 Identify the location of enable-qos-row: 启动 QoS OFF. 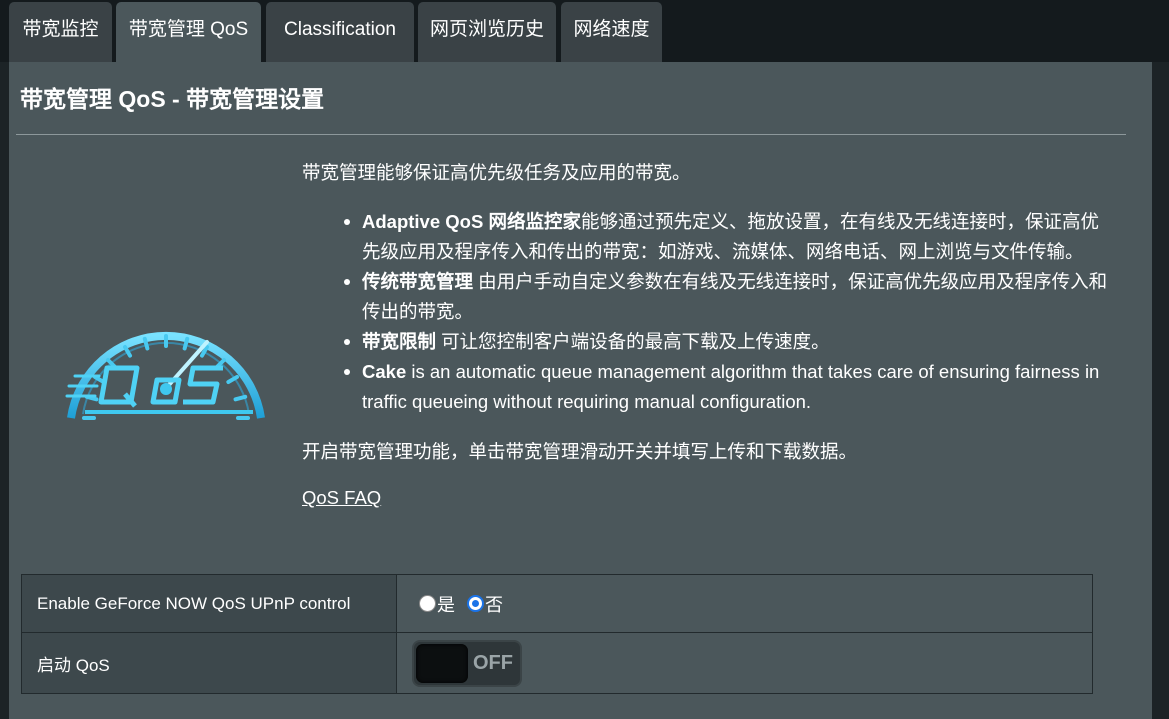
(557, 663).